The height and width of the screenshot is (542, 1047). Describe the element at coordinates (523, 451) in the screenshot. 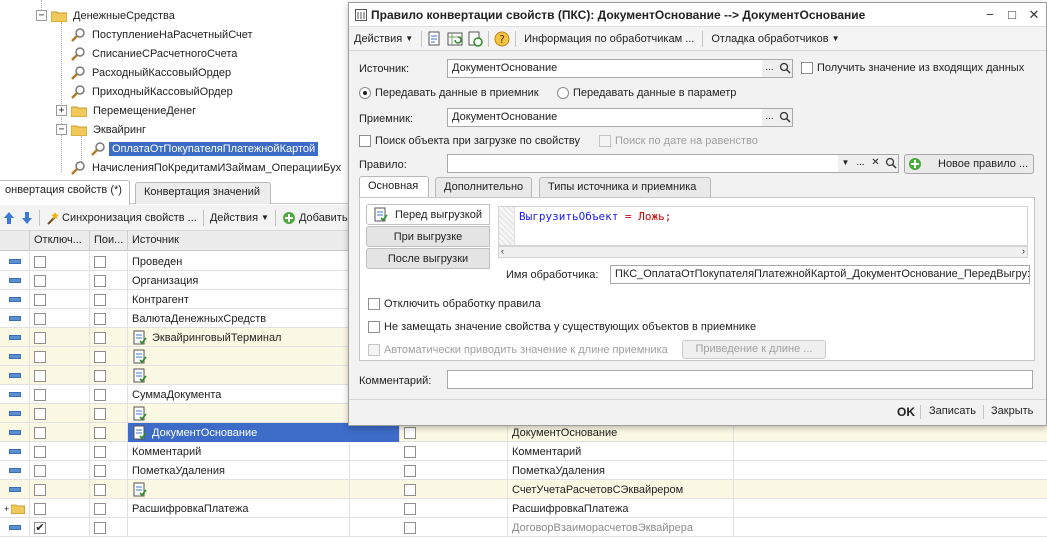

I see `table-row: Комментарий Комментарий` at that location.